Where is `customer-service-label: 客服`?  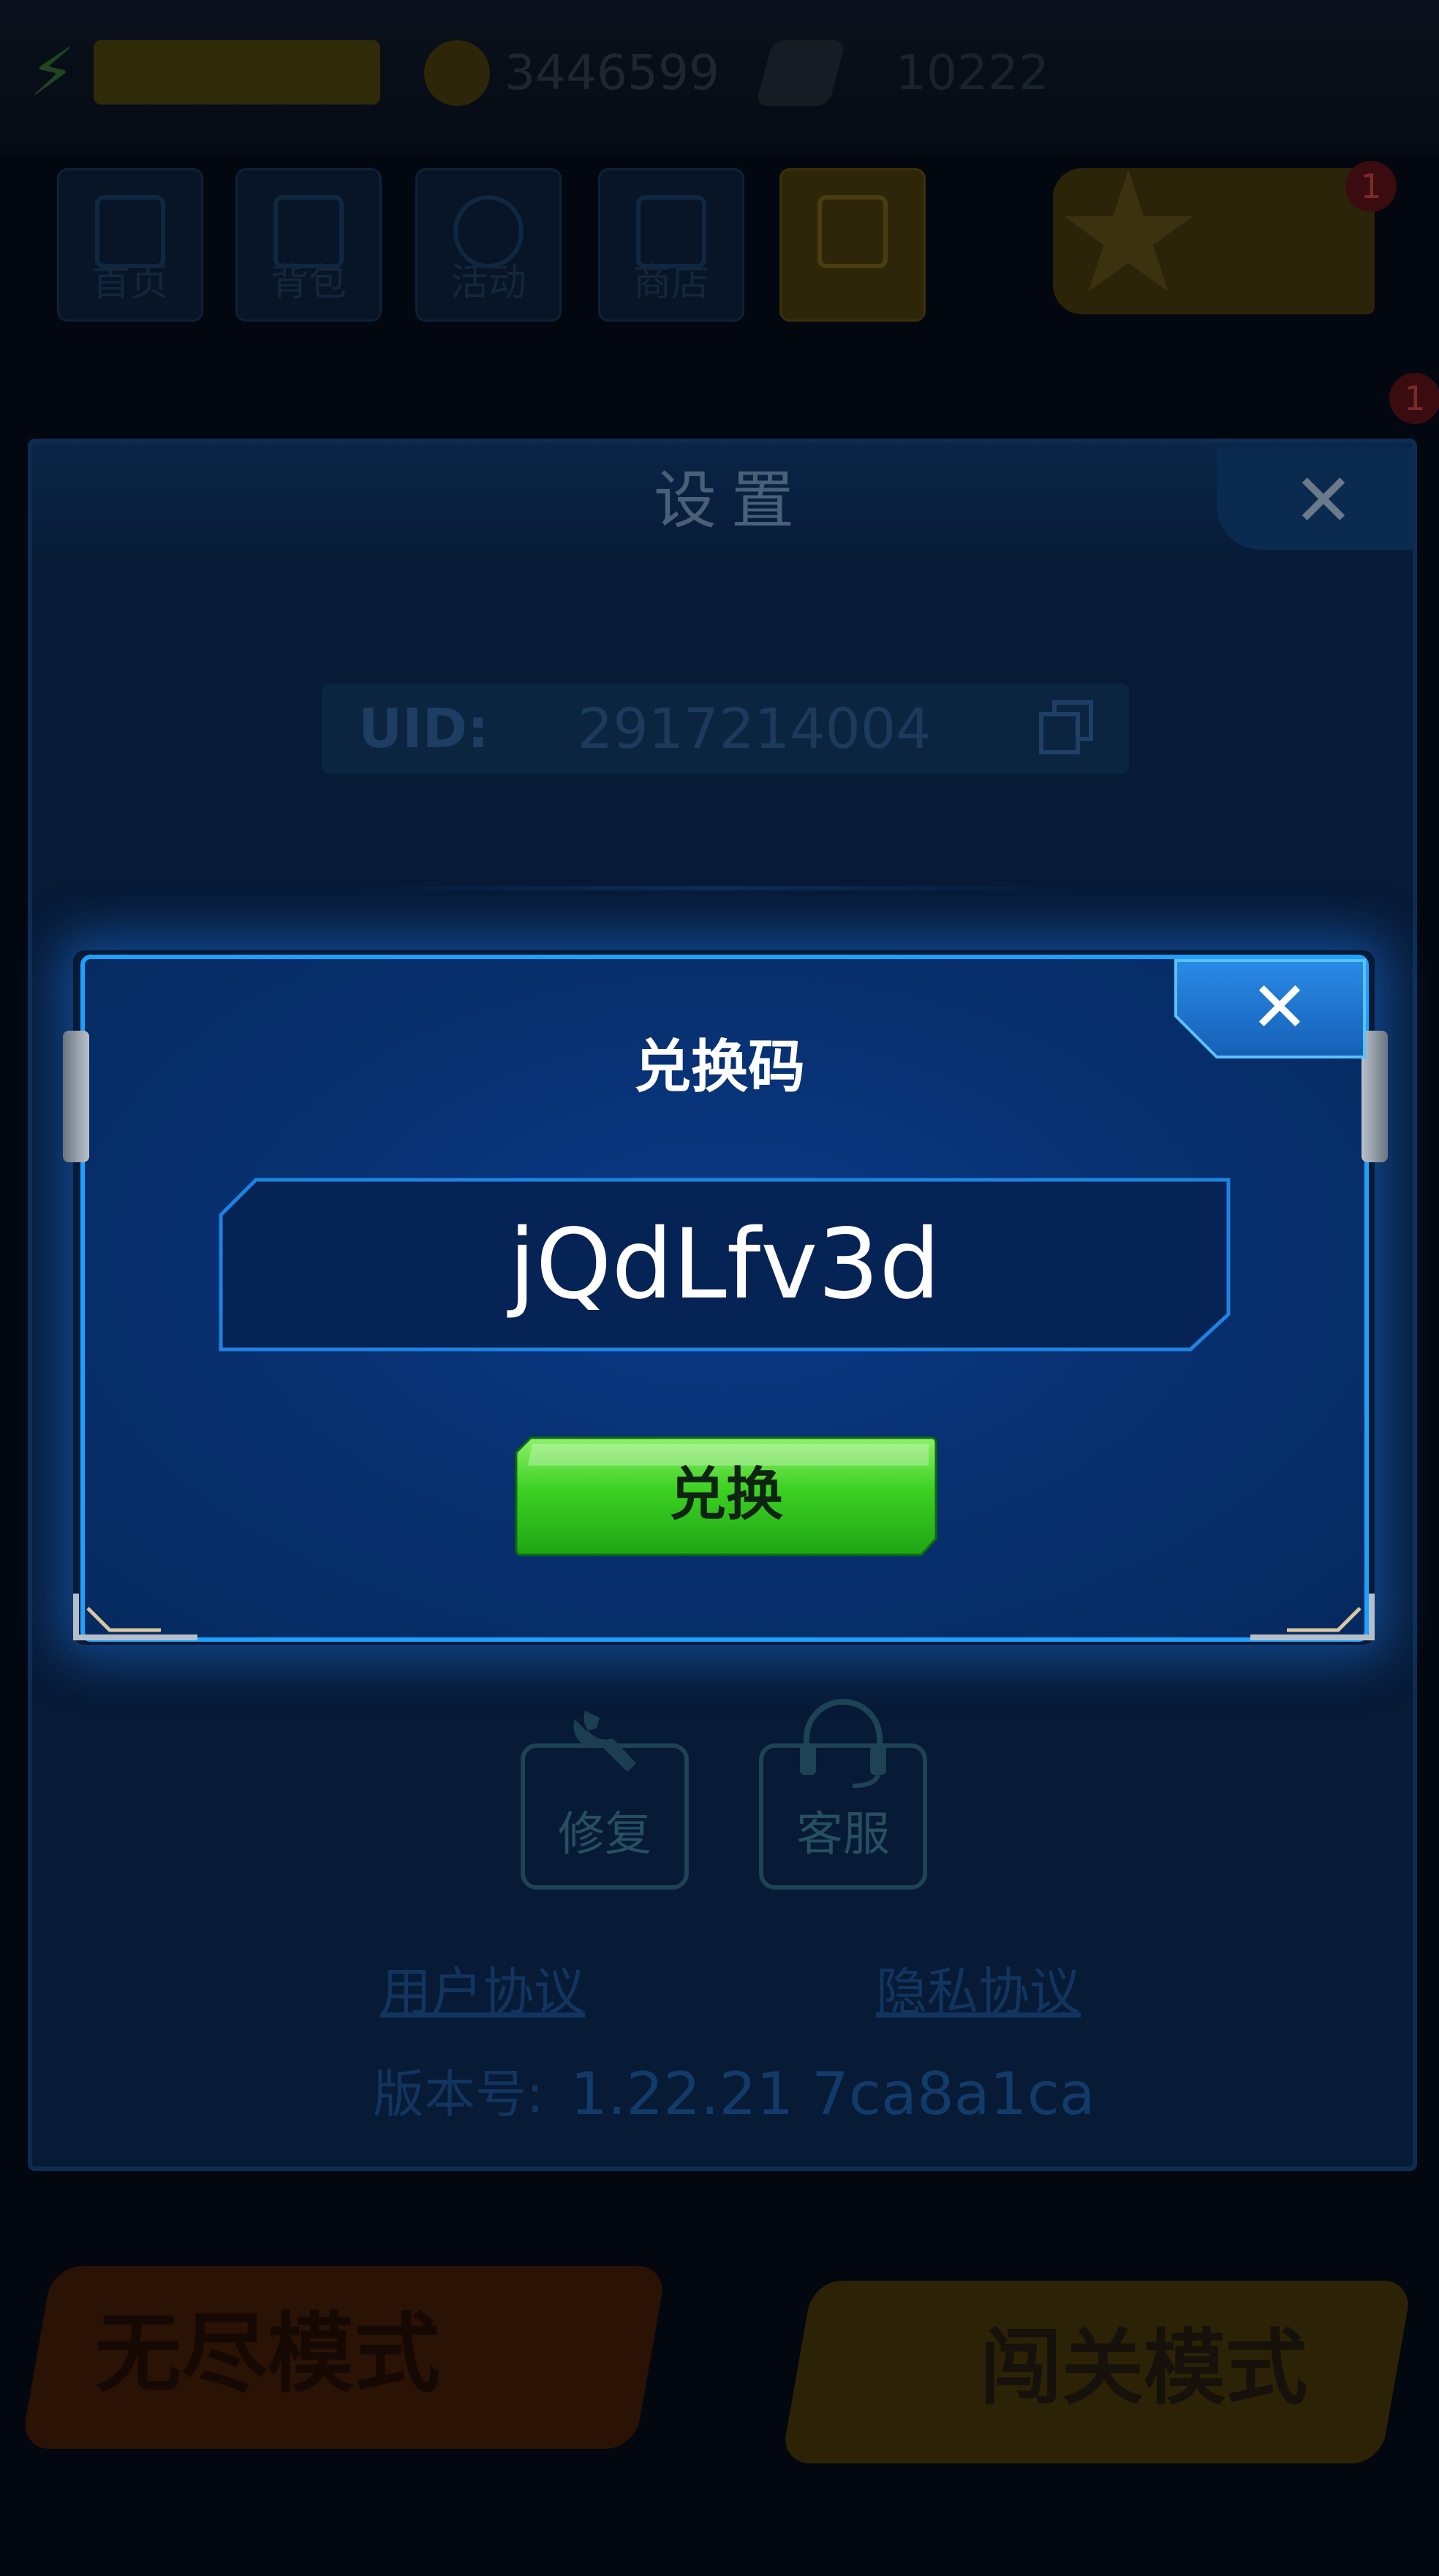 customer-service-label: 客服 is located at coordinates (843, 1835).